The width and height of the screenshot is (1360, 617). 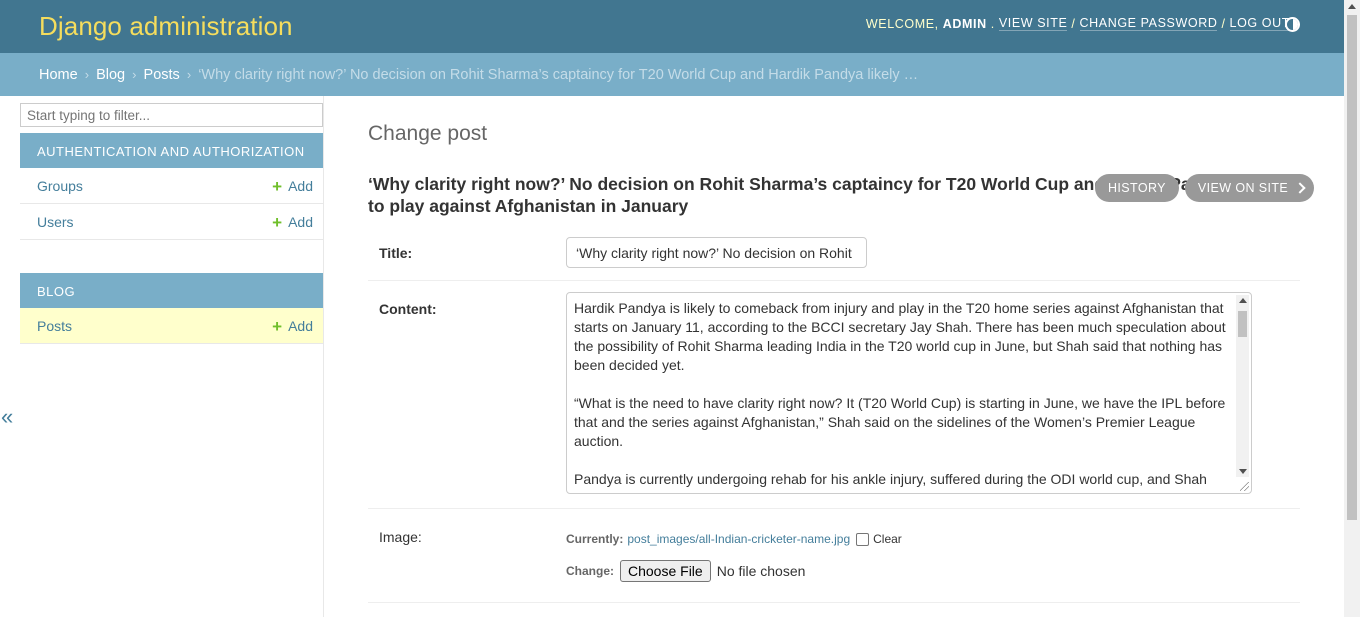 What do you see at coordinates (166, 26) in the screenshot?
I see `site-brand: Django administration` at bounding box center [166, 26].